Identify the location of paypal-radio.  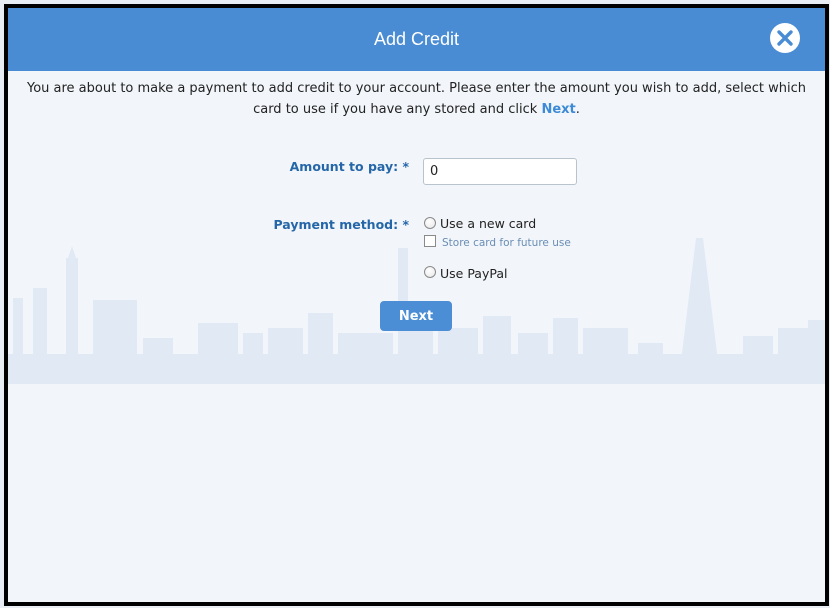
(430, 272).